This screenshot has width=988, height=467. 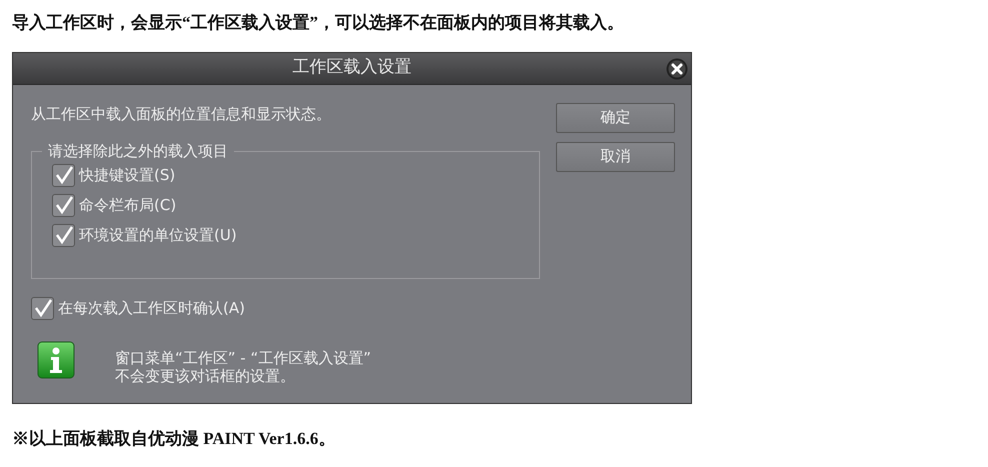 I want to click on checkbox-label: 在每次载入工作区时确认(A), so click(x=151, y=308).